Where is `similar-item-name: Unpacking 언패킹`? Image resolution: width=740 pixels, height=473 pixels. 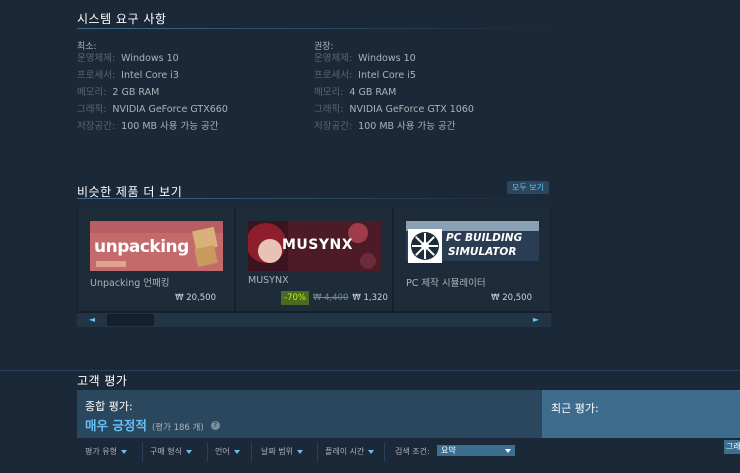 similar-item-name: Unpacking 언패킹 is located at coordinates (130, 283).